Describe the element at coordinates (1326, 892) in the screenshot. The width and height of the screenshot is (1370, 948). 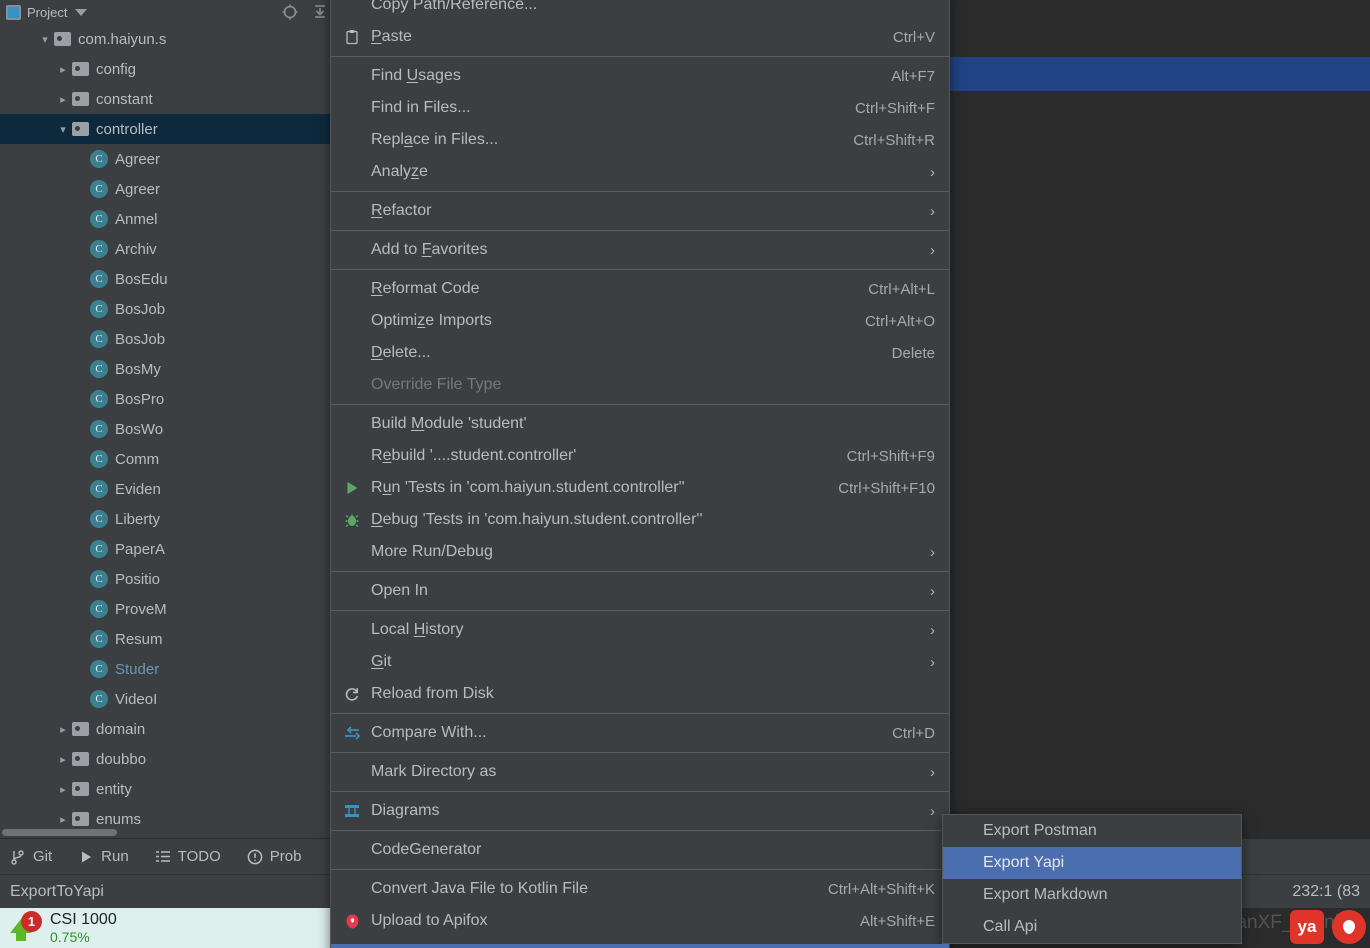
I see `caret-position: 232:1 (83` at that location.